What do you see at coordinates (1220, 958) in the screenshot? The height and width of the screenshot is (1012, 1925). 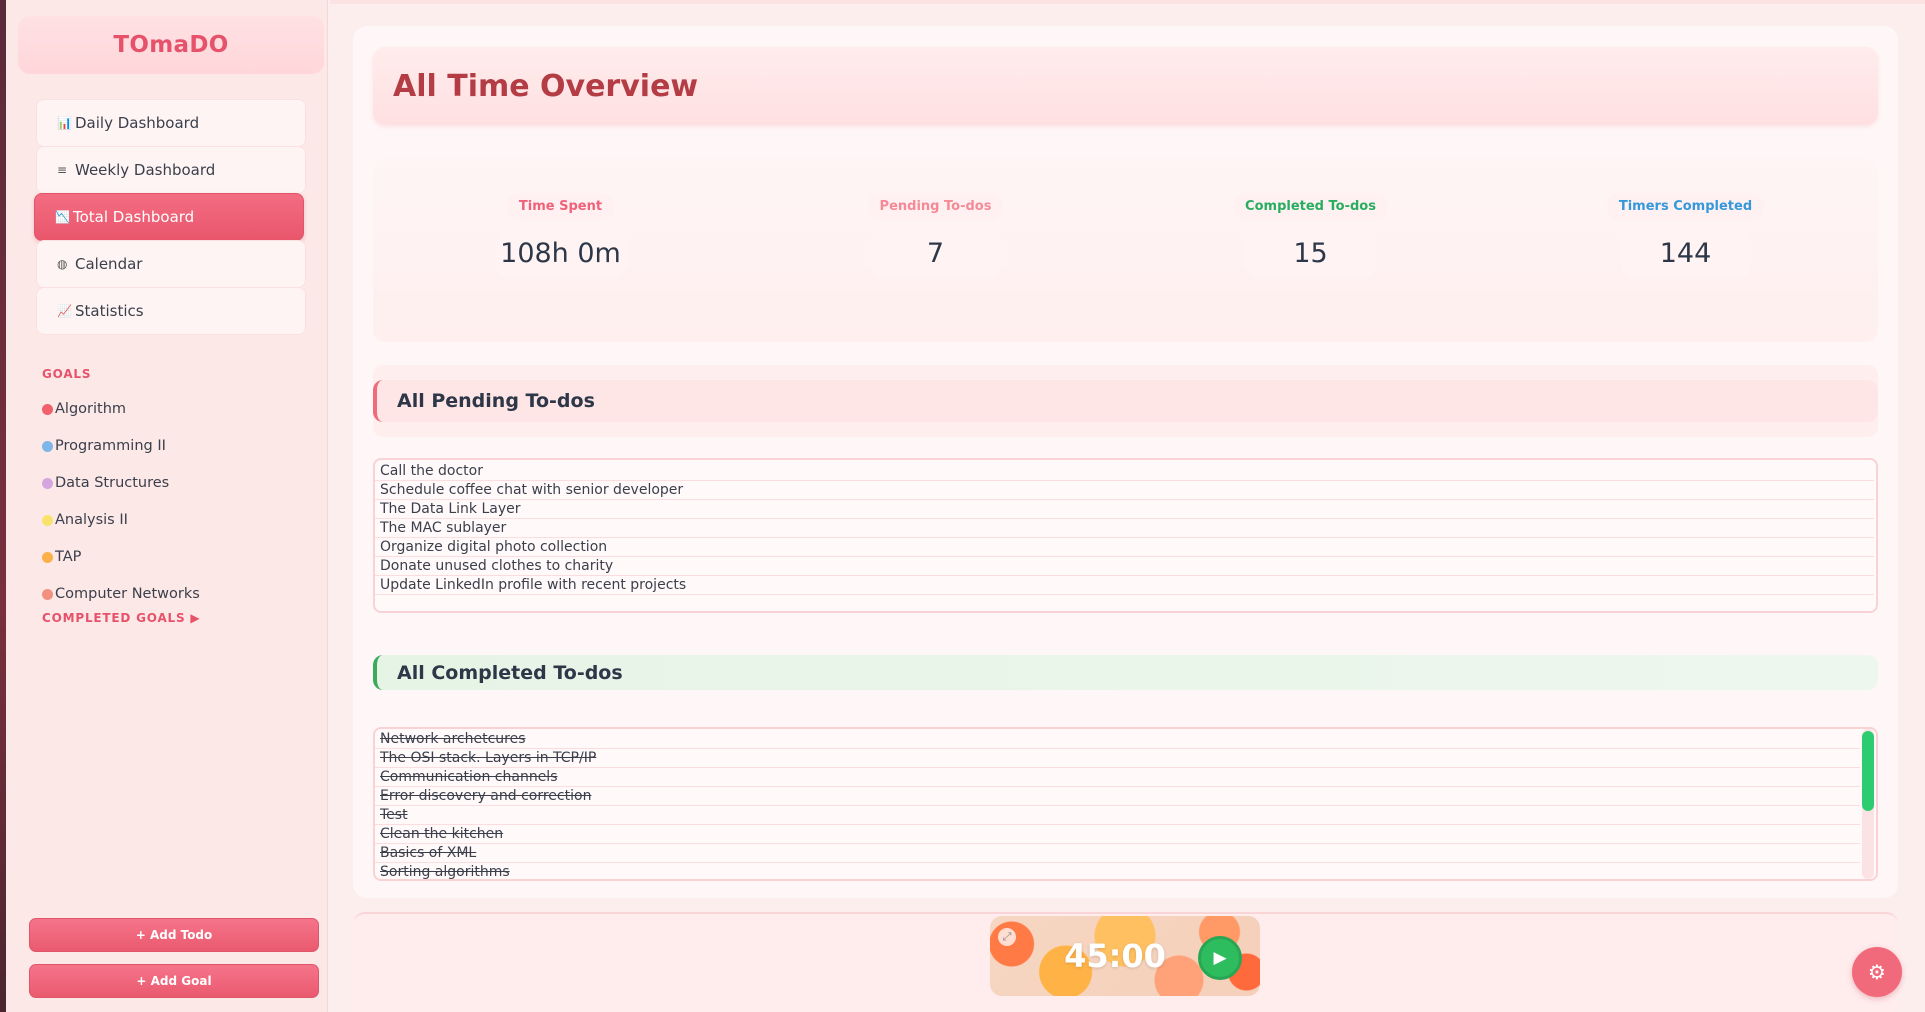 I see `play-button: ▶` at bounding box center [1220, 958].